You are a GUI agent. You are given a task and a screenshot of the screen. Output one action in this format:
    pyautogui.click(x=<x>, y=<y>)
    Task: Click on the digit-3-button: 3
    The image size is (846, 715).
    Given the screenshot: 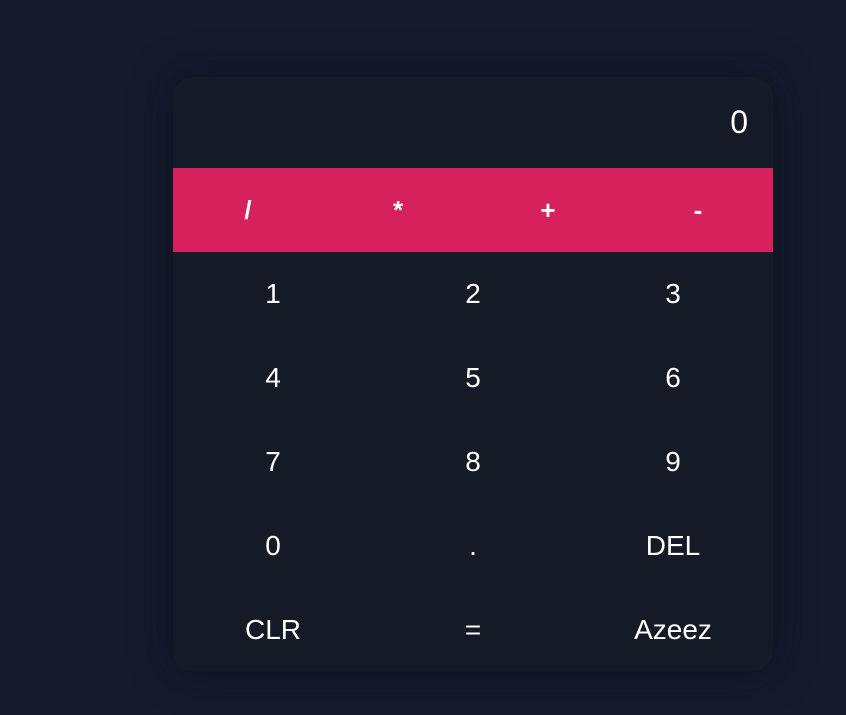 What is the action you would take?
    pyautogui.click(x=673, y=294)
    